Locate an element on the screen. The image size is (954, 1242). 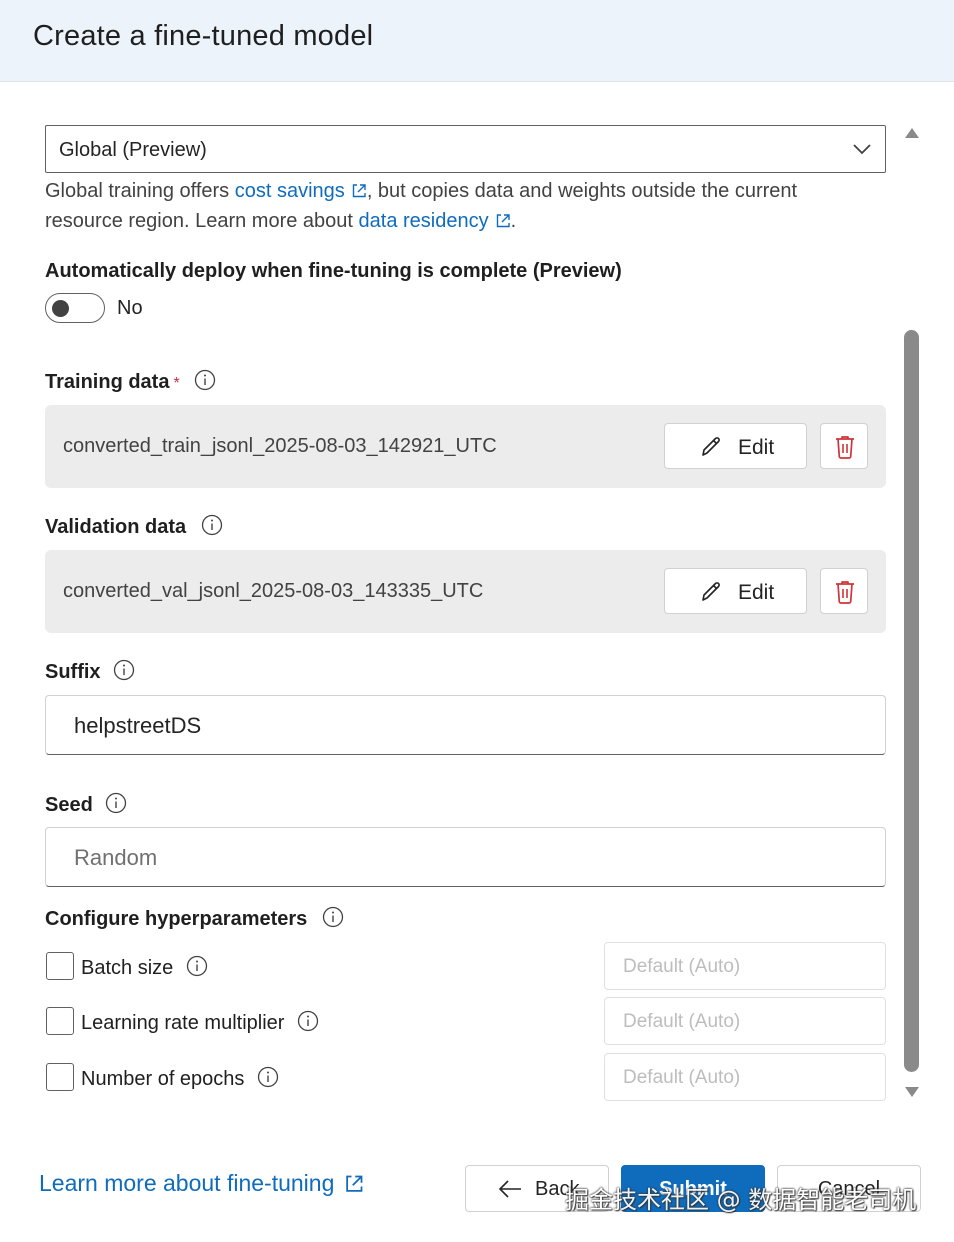
edit-validation-data-button: Edit is located at coordinates (735, 591).